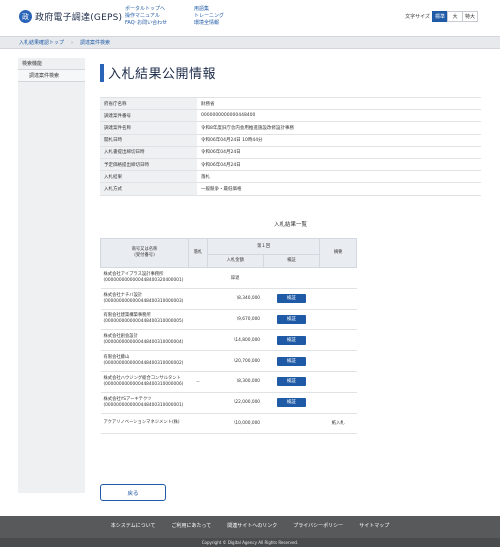 Image resolution: width=500 pixels, height=547 pixels. What do you see at coordinates (339, 116) in the screenshot?
I see `info-value: 0000000000000448400` at bounding box center [339, 116].